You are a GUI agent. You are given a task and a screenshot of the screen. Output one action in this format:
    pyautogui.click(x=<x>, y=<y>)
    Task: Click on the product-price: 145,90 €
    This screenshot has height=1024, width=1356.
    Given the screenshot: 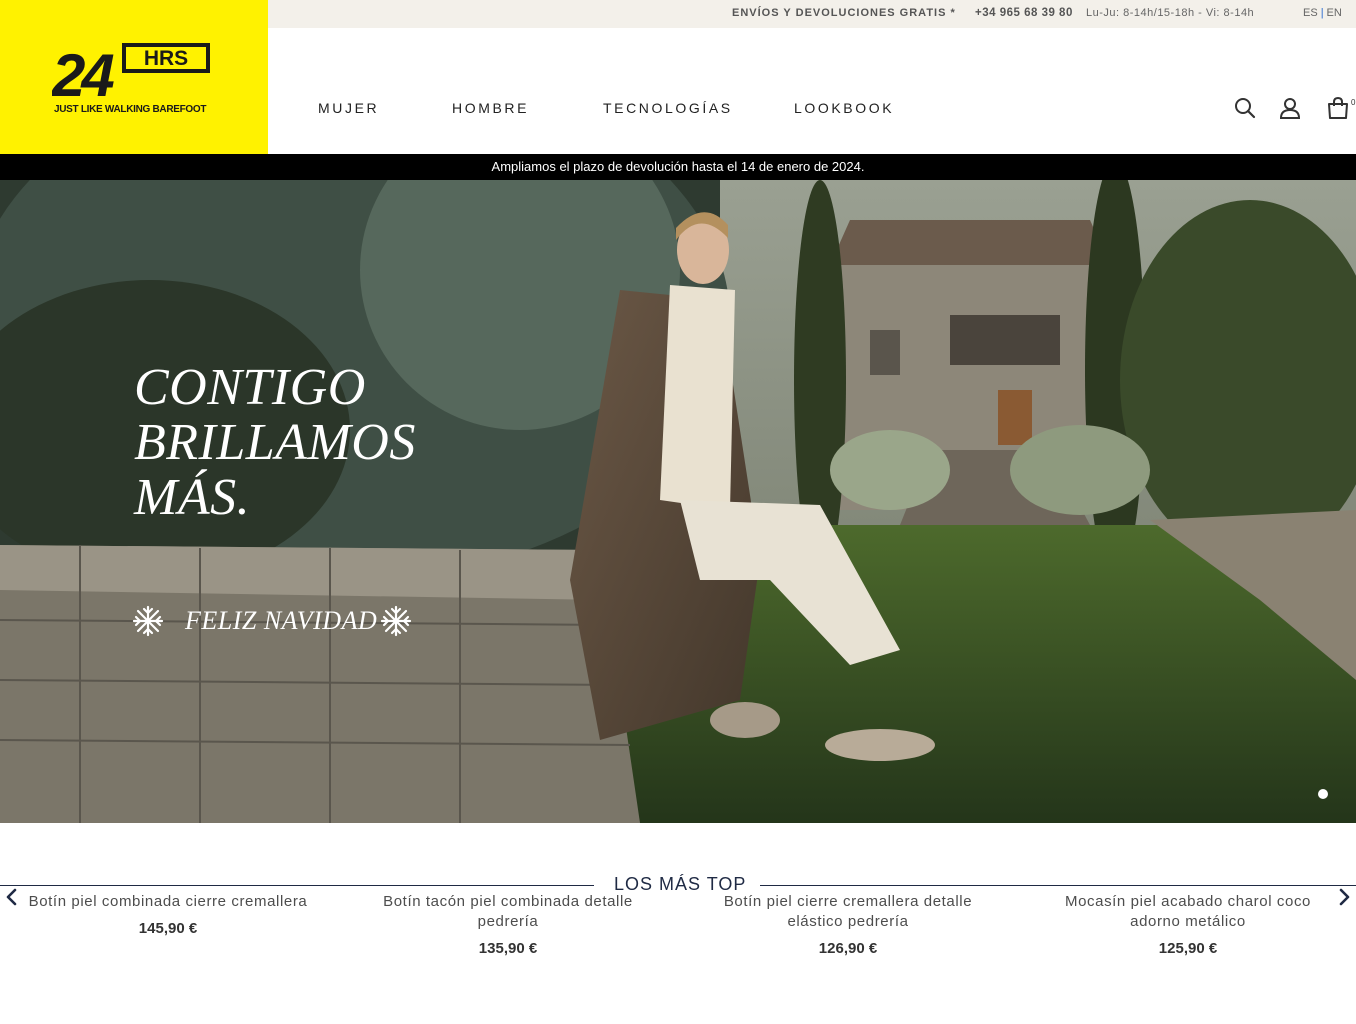 What is the action you would take?
    pyautogui.click(x=168, y=928)
    